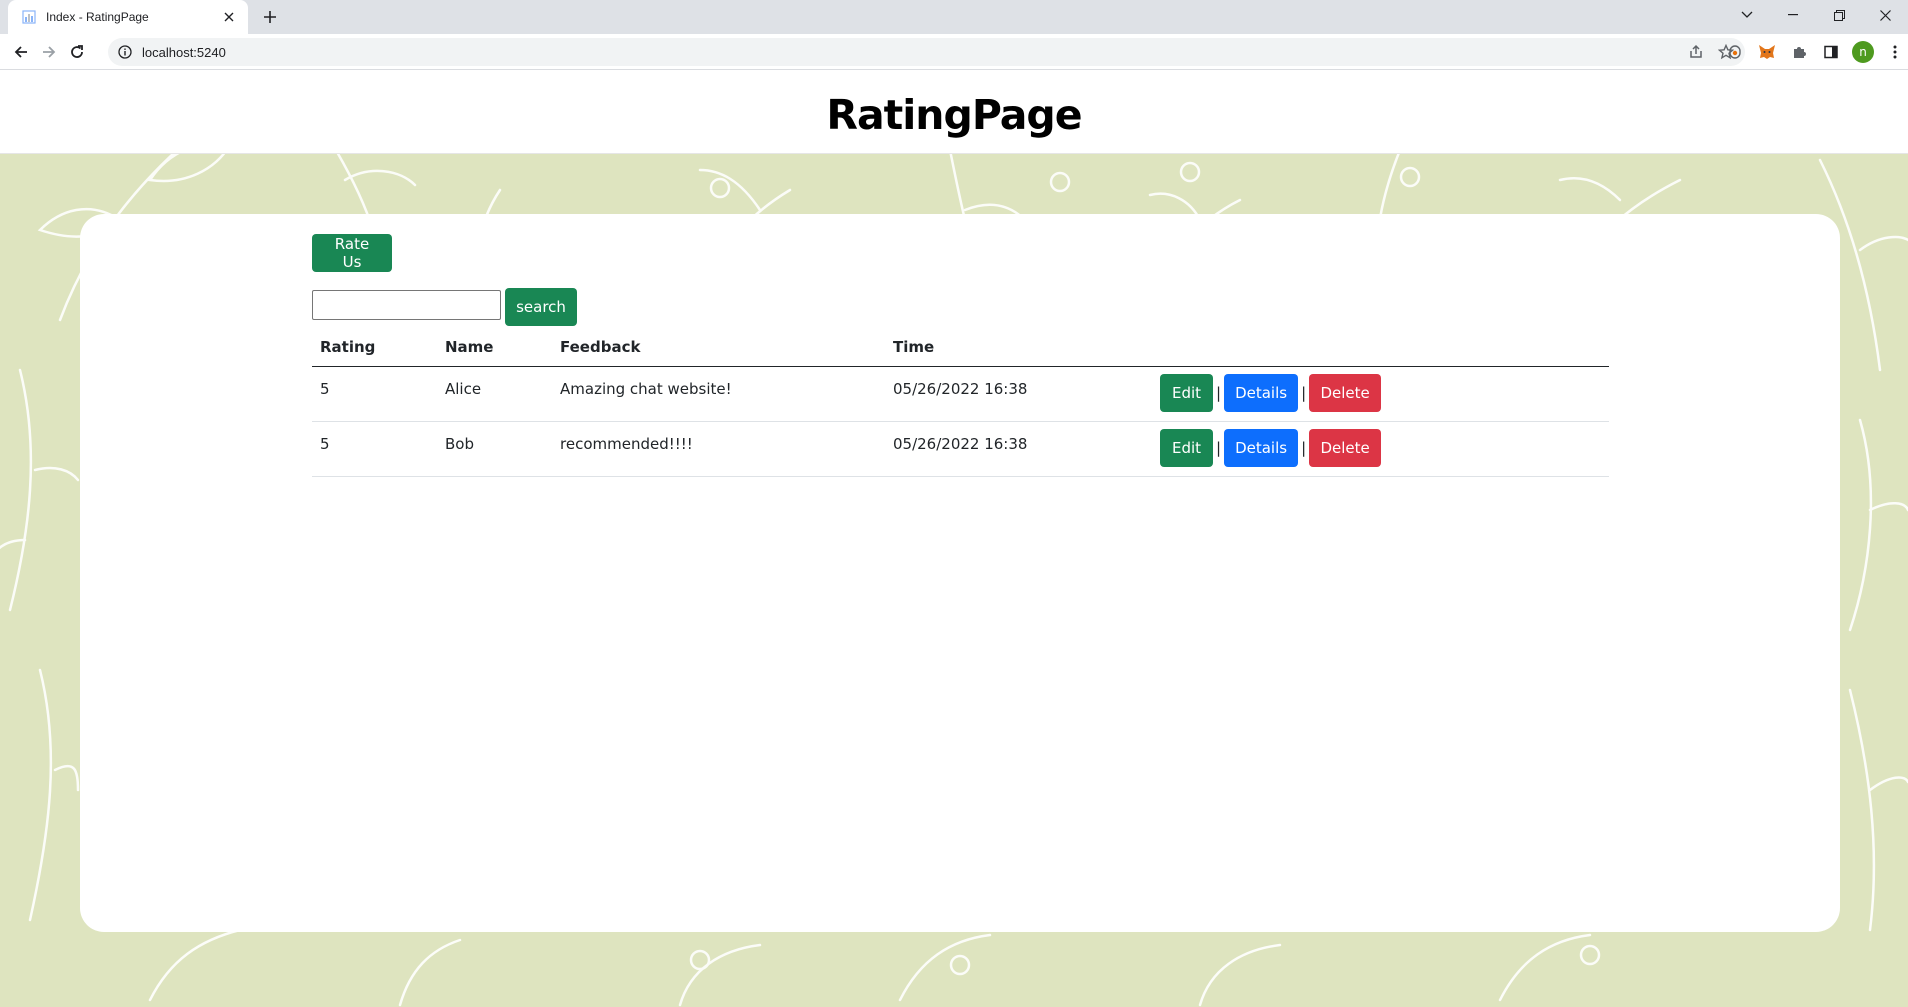 The height and width of the screenshot is (1007, 1908). I want to click on address-bar: localhost:5240, so click(926, 52).